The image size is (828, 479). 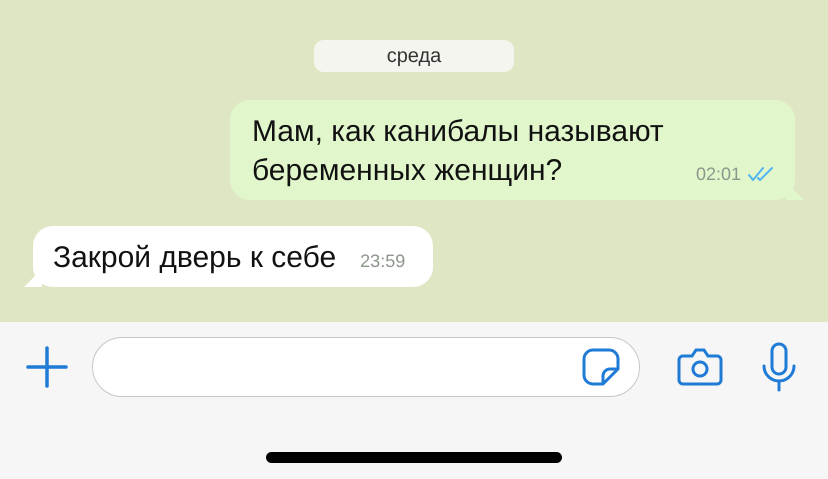 I want to click on camera-icon, so click(x=700, y=367).